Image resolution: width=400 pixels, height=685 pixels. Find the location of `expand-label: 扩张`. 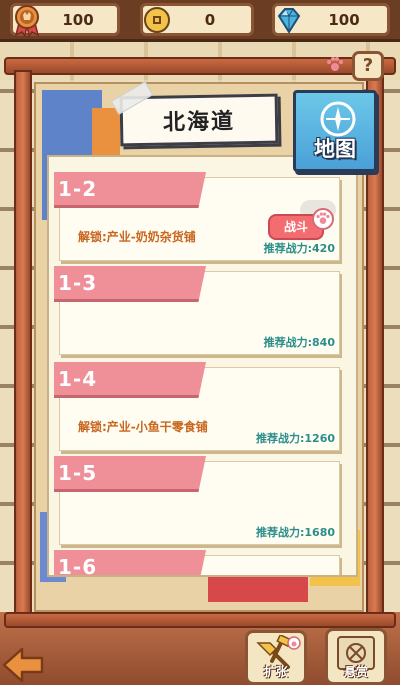

expand-label: 扩张 is located at coordinates (275, 672).